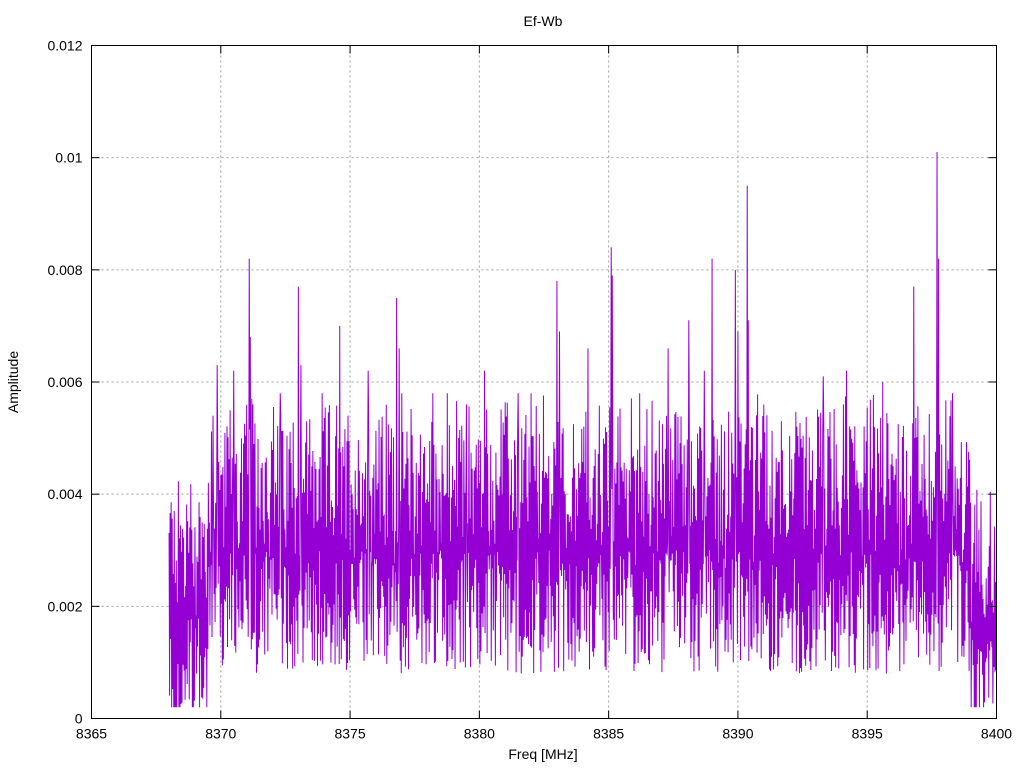 This screenshot has height=768, width=1024. Describe the element at coordinates (608, 734) in the screenshot. I see `x-tick-label: 8385` at that location.